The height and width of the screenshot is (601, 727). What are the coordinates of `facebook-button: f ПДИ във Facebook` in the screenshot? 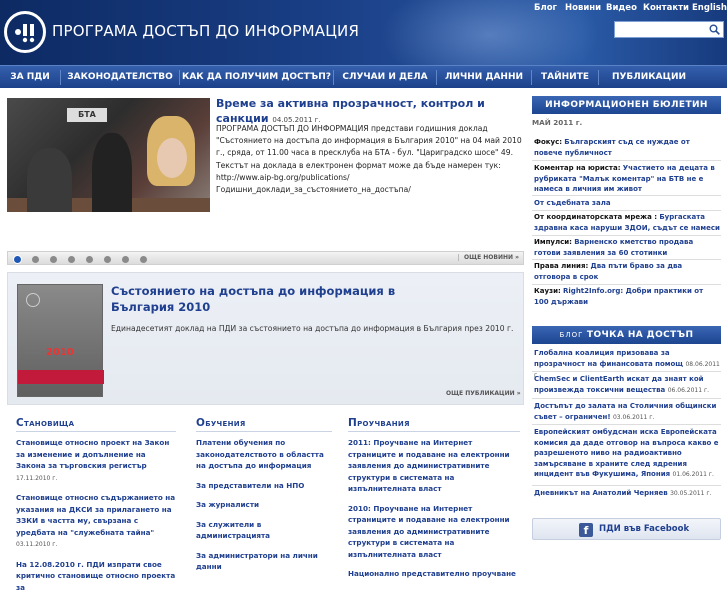 It's located at (626, 529).